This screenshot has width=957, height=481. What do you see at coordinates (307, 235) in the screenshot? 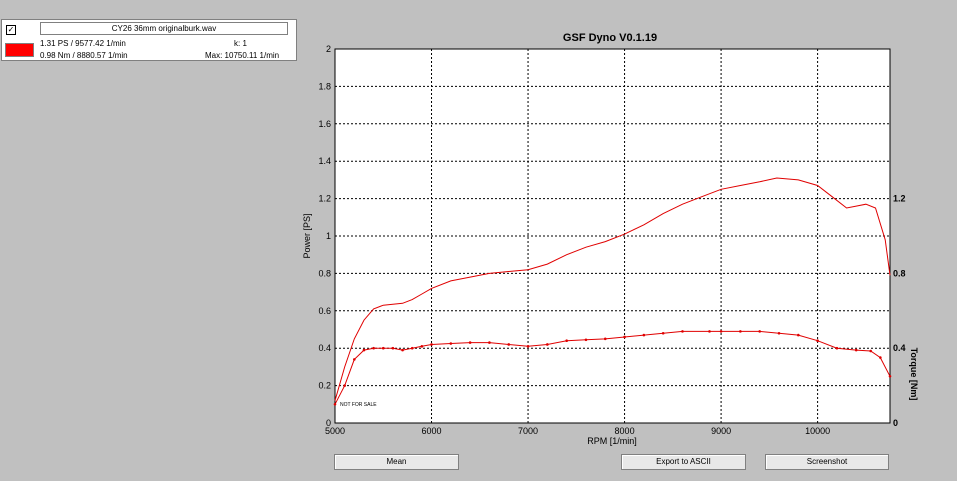
I see `y-axis-label: Power [PS]` at bounding box center [307, 235].